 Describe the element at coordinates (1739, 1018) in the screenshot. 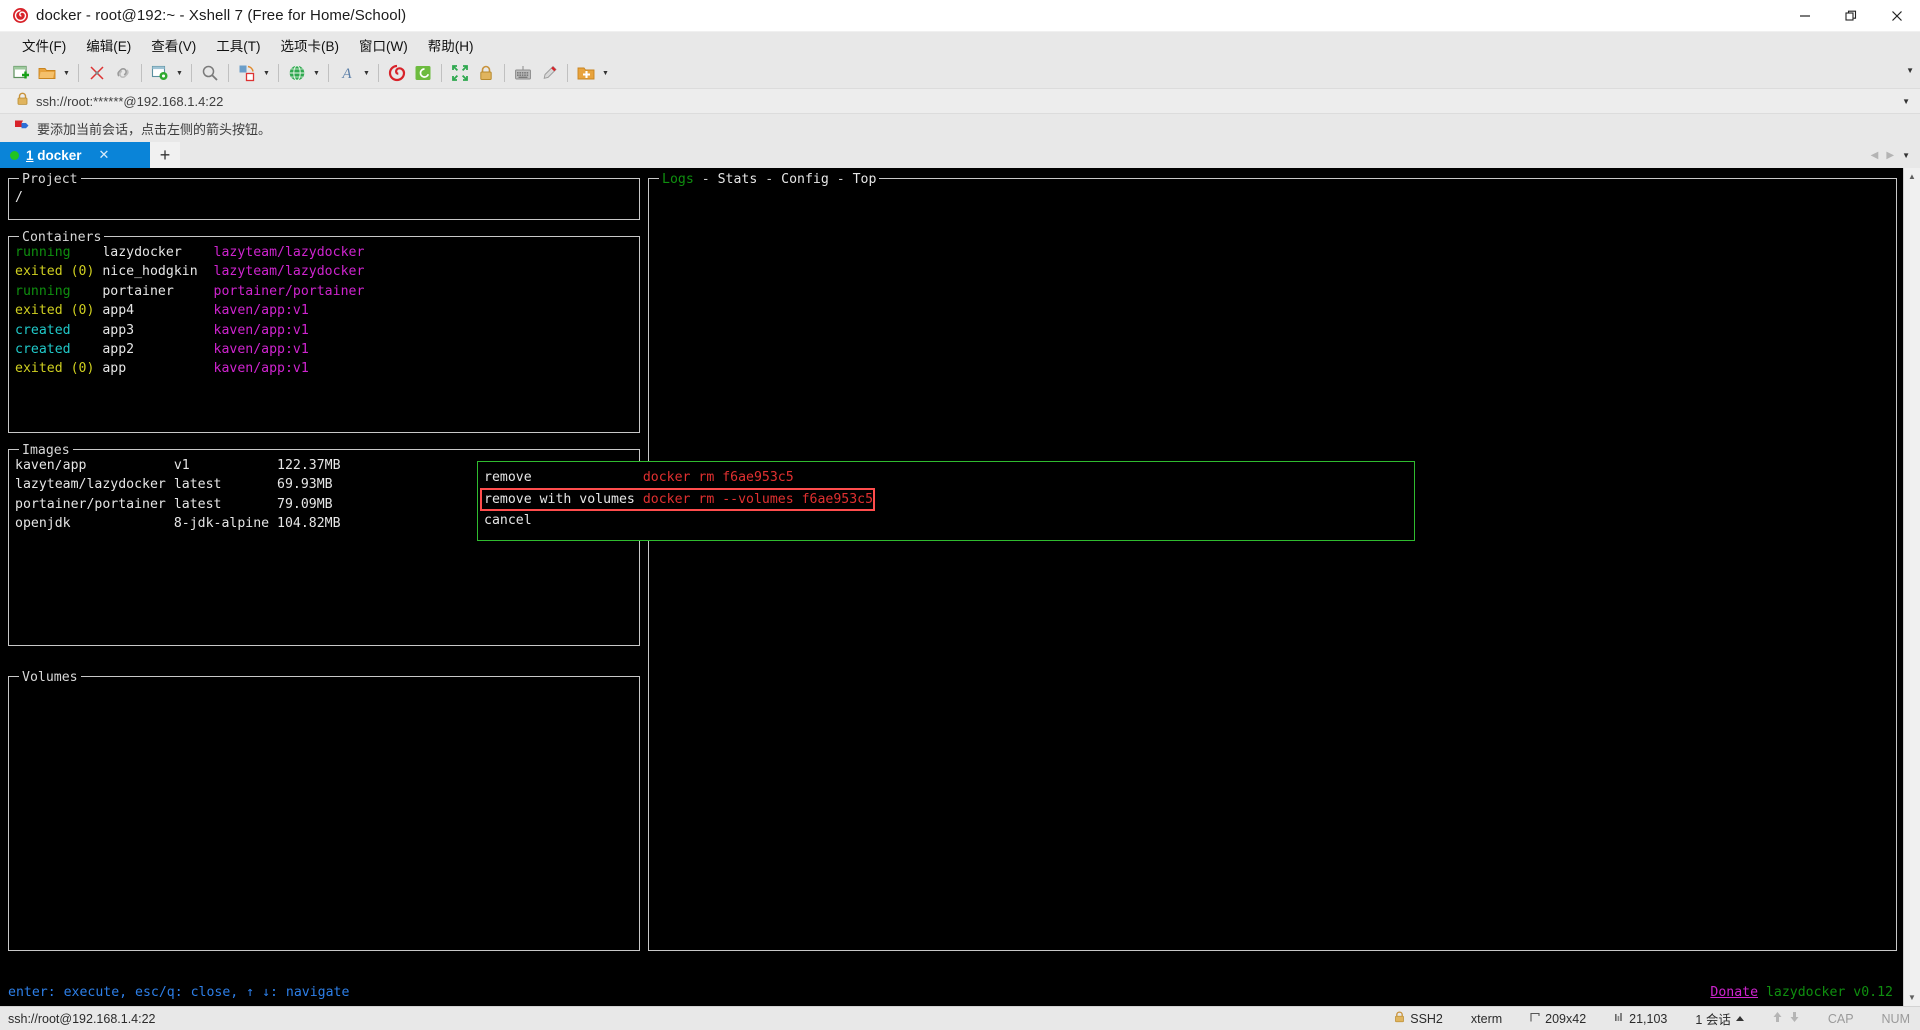

I see `sessions-caret-up-icon` at that location.